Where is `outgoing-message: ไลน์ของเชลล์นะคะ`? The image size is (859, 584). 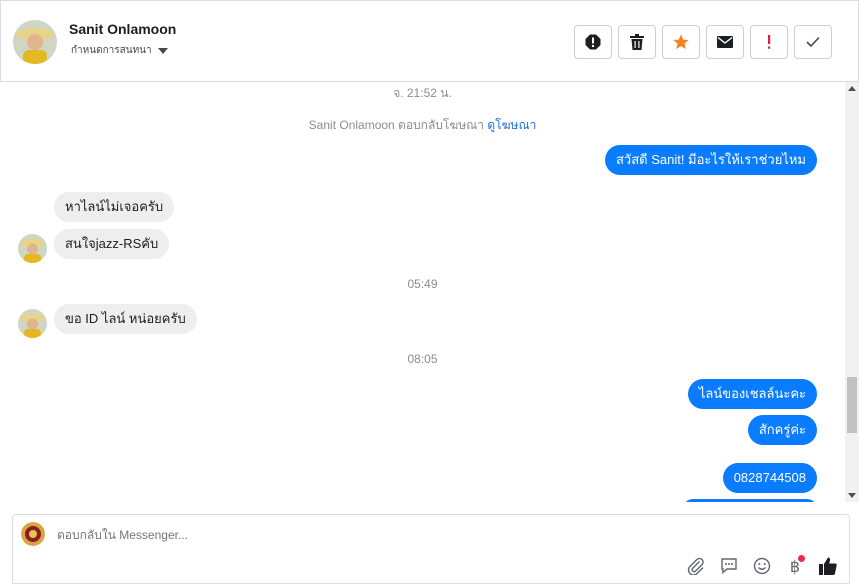 outgoing-message: ไลน์ของเชลล์นะคะ is located at coordinates (752, 394).